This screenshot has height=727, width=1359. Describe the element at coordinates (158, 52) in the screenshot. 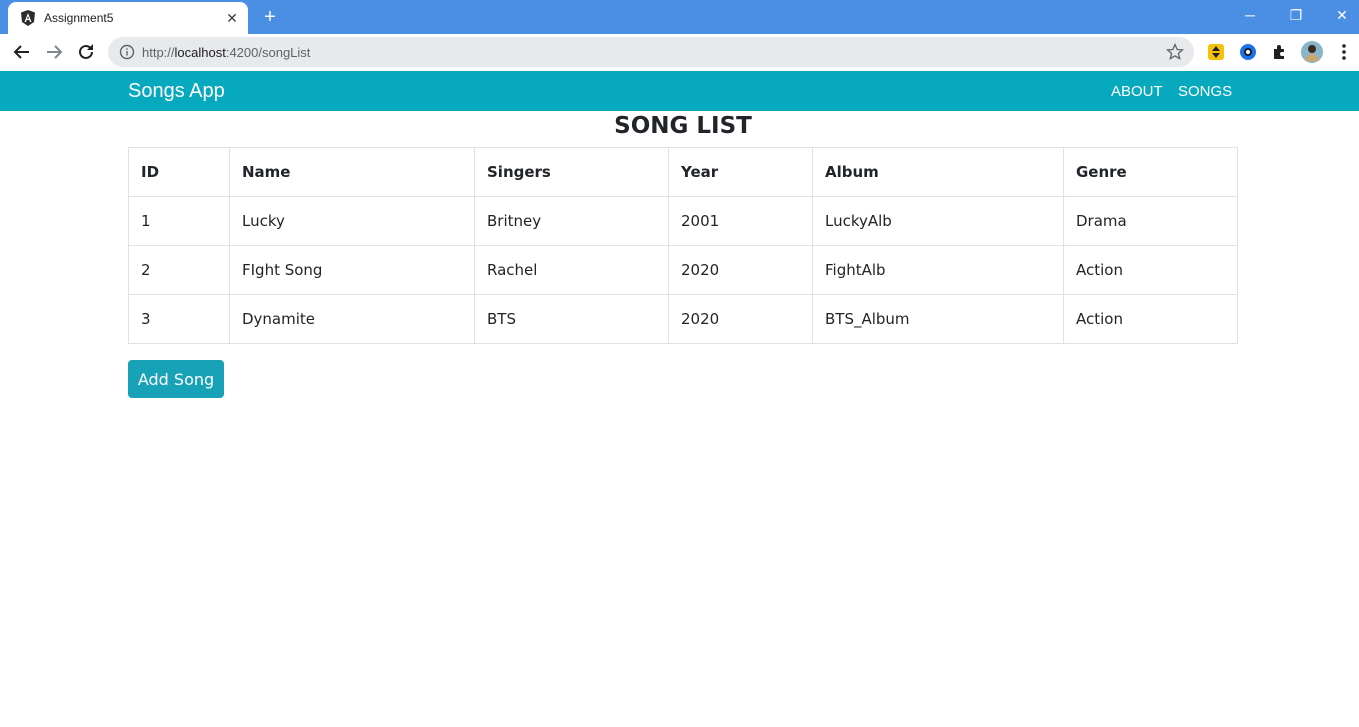

I see `url-prefix: http://` at that location.